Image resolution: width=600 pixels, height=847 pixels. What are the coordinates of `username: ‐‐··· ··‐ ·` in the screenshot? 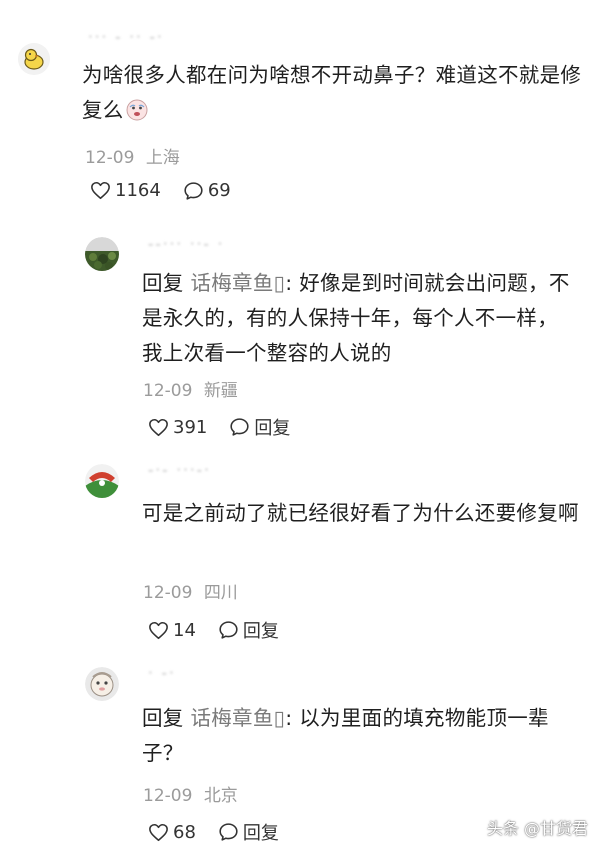 It's located at (186, 244).